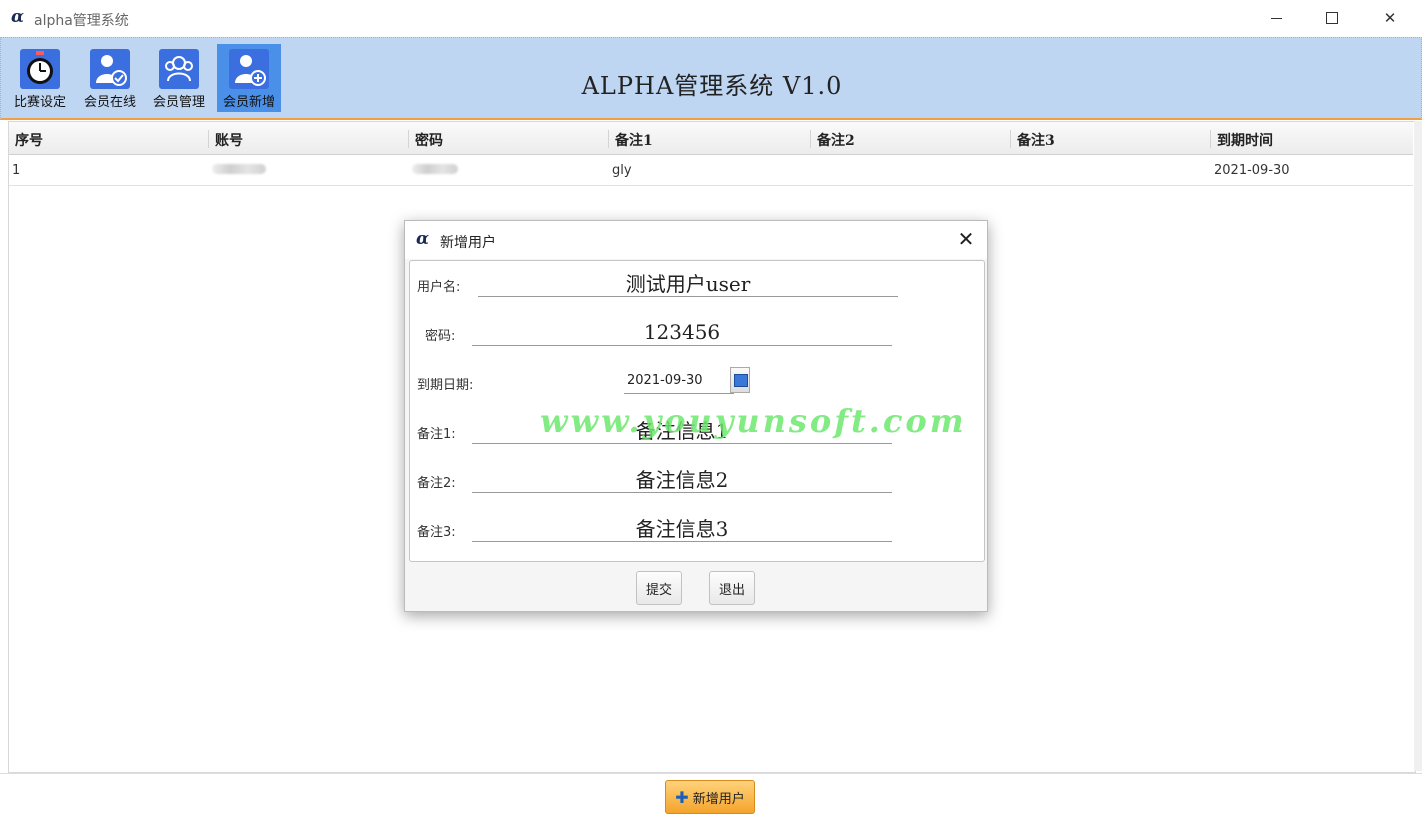  What do you see at coordinates (81, 21) in the screenshot?
I see `window-title: alpha管理系统` at bounding box center [81, 21].